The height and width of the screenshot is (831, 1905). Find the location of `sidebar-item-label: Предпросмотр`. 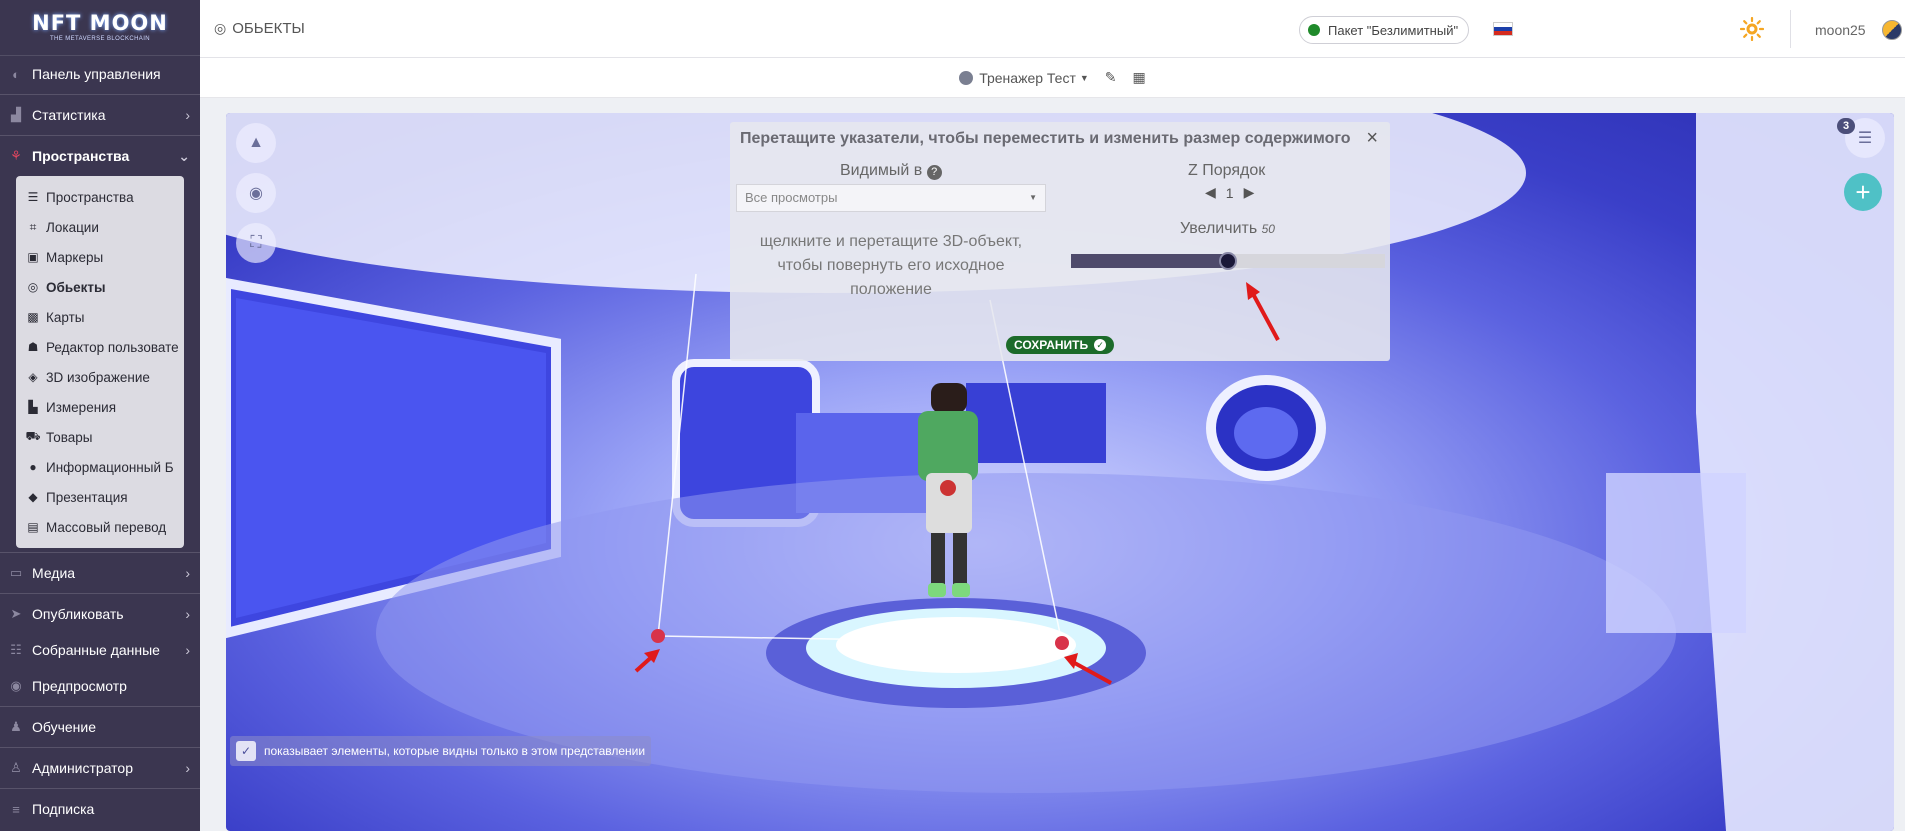

sidebar-item-label: Предпросмотр is located at coordinates (79, 686).